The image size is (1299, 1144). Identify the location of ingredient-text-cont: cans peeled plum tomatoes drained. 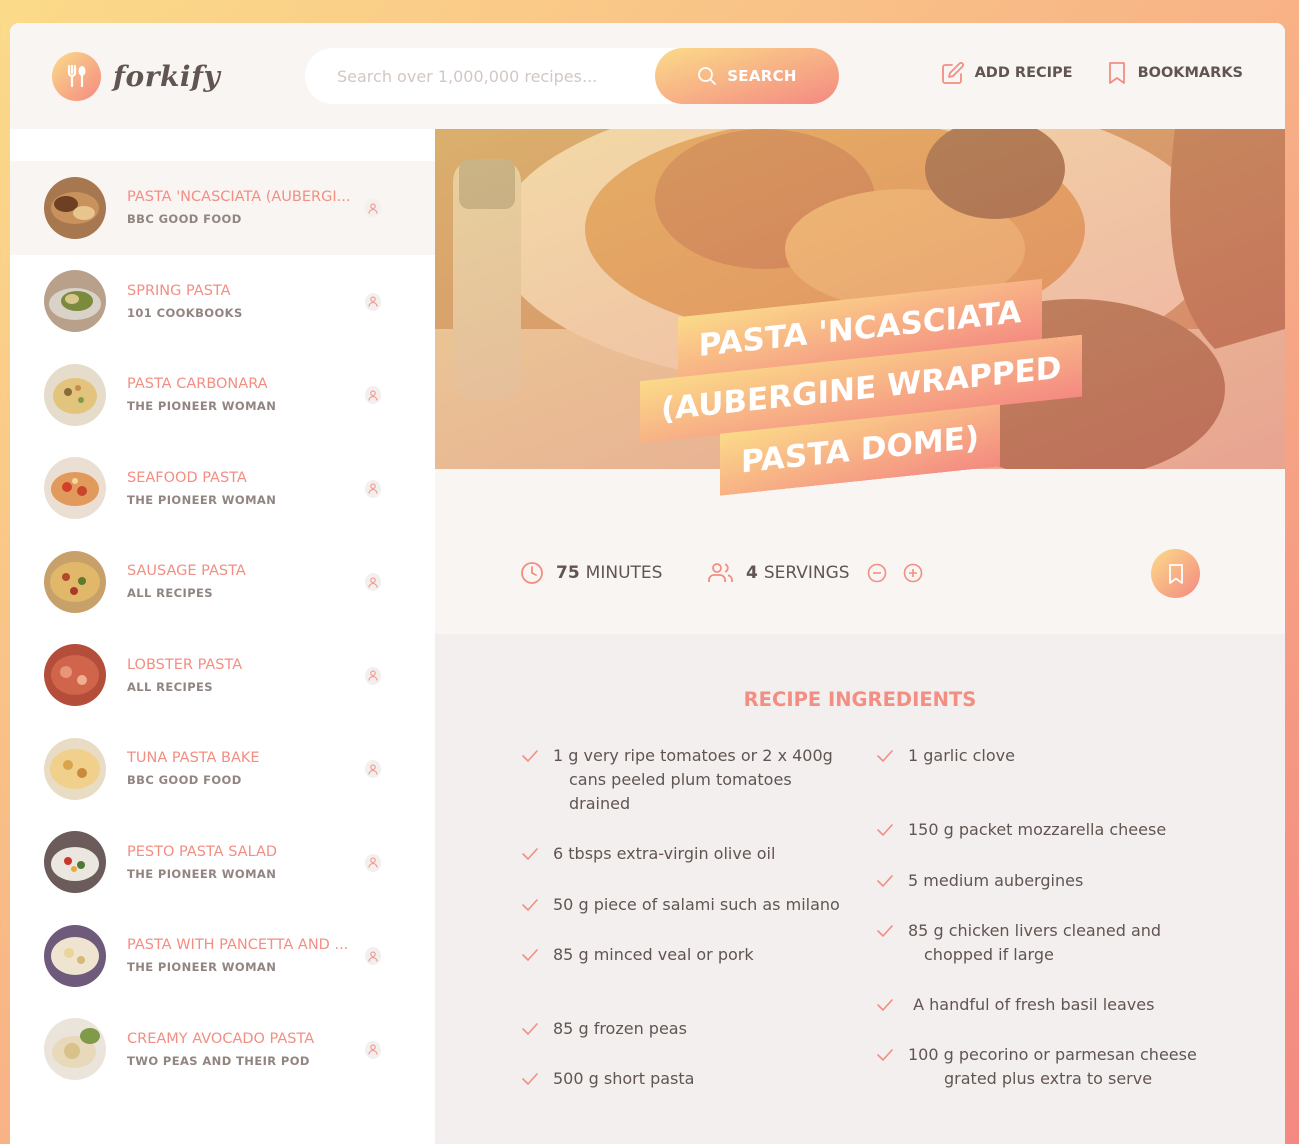
(680, 791).